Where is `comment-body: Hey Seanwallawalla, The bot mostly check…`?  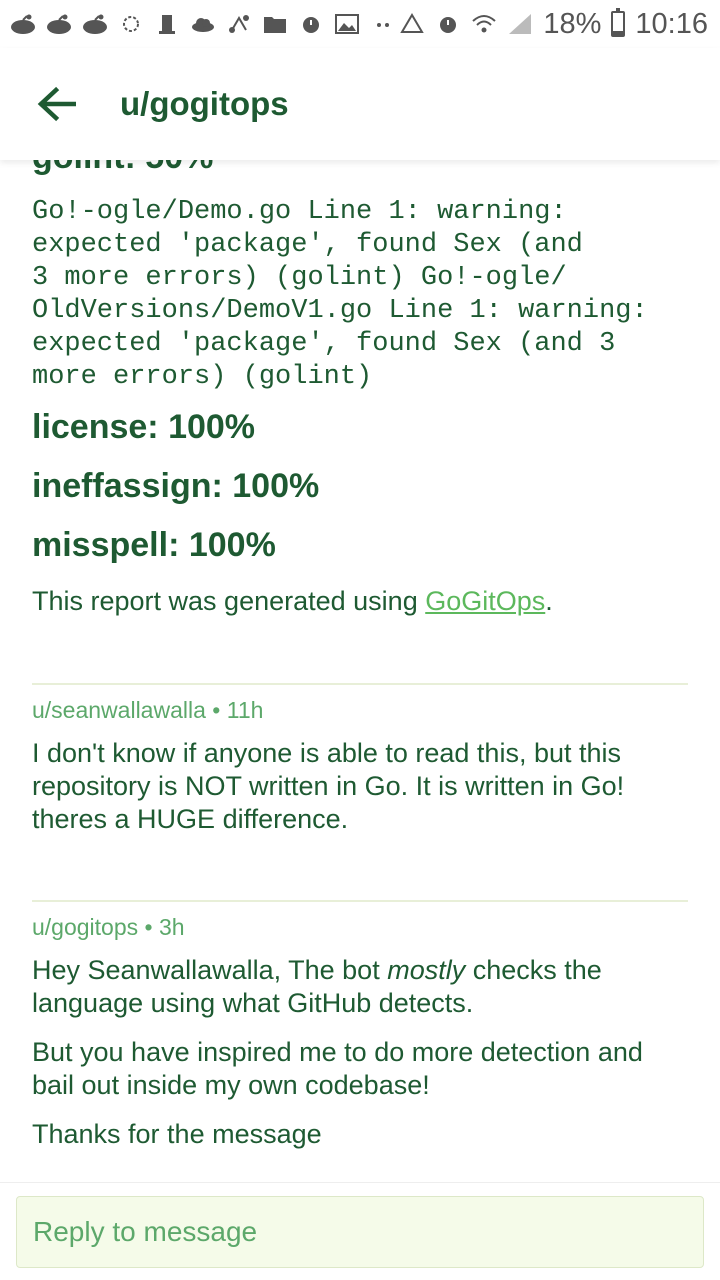
comment-body: Hey Seanwallawalla, The bot mostly check… is located at coordinates (357, 987).